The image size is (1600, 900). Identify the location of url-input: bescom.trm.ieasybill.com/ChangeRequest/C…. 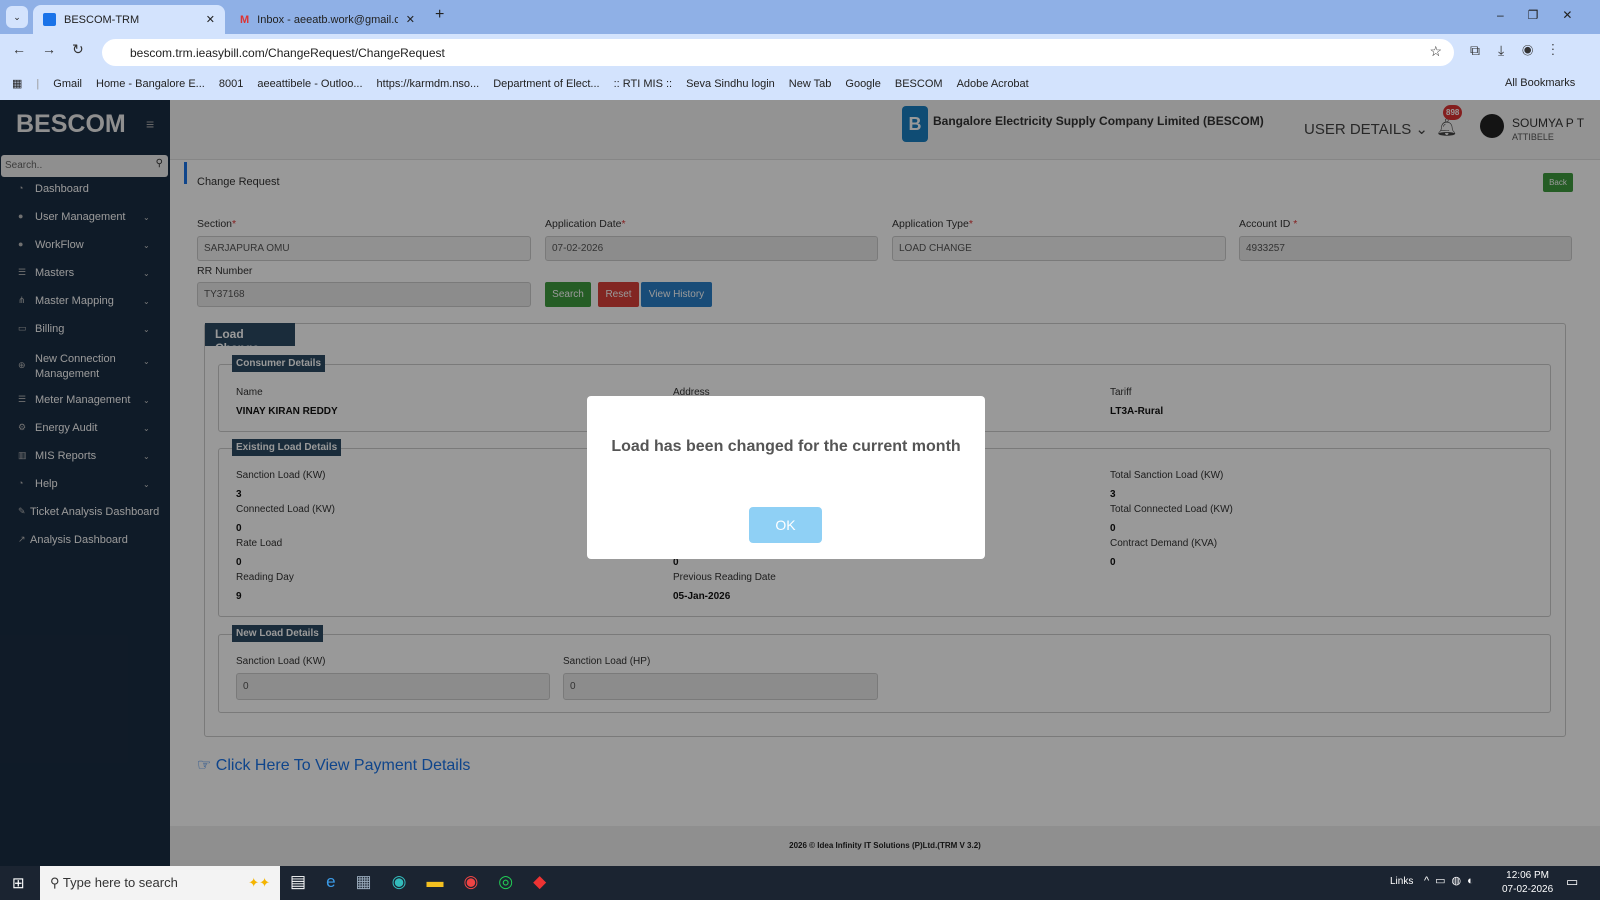
(778, 52).